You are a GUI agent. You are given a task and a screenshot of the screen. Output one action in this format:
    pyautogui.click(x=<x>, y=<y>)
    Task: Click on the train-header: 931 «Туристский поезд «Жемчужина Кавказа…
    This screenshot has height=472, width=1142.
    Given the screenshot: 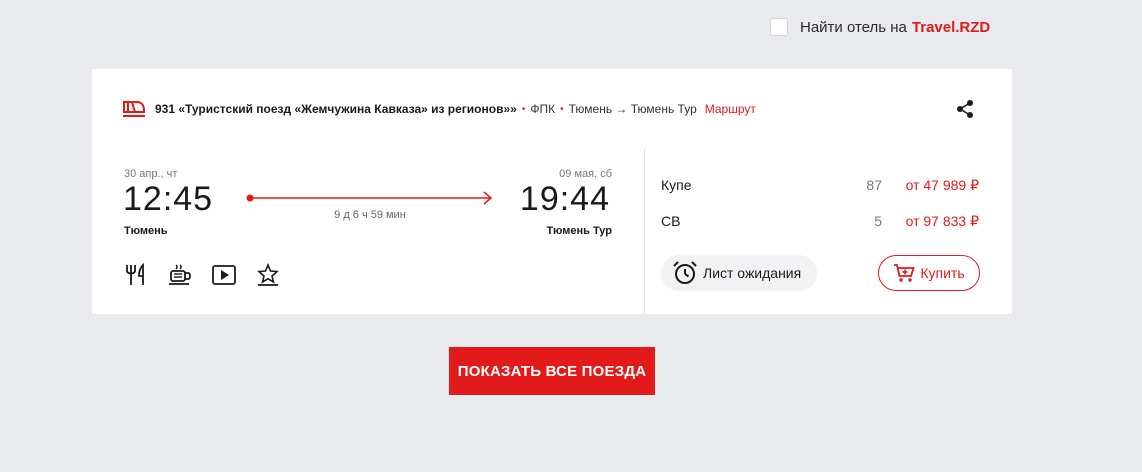 What is the action you would take?
    pyautogui.click(x=552, y=109)
    